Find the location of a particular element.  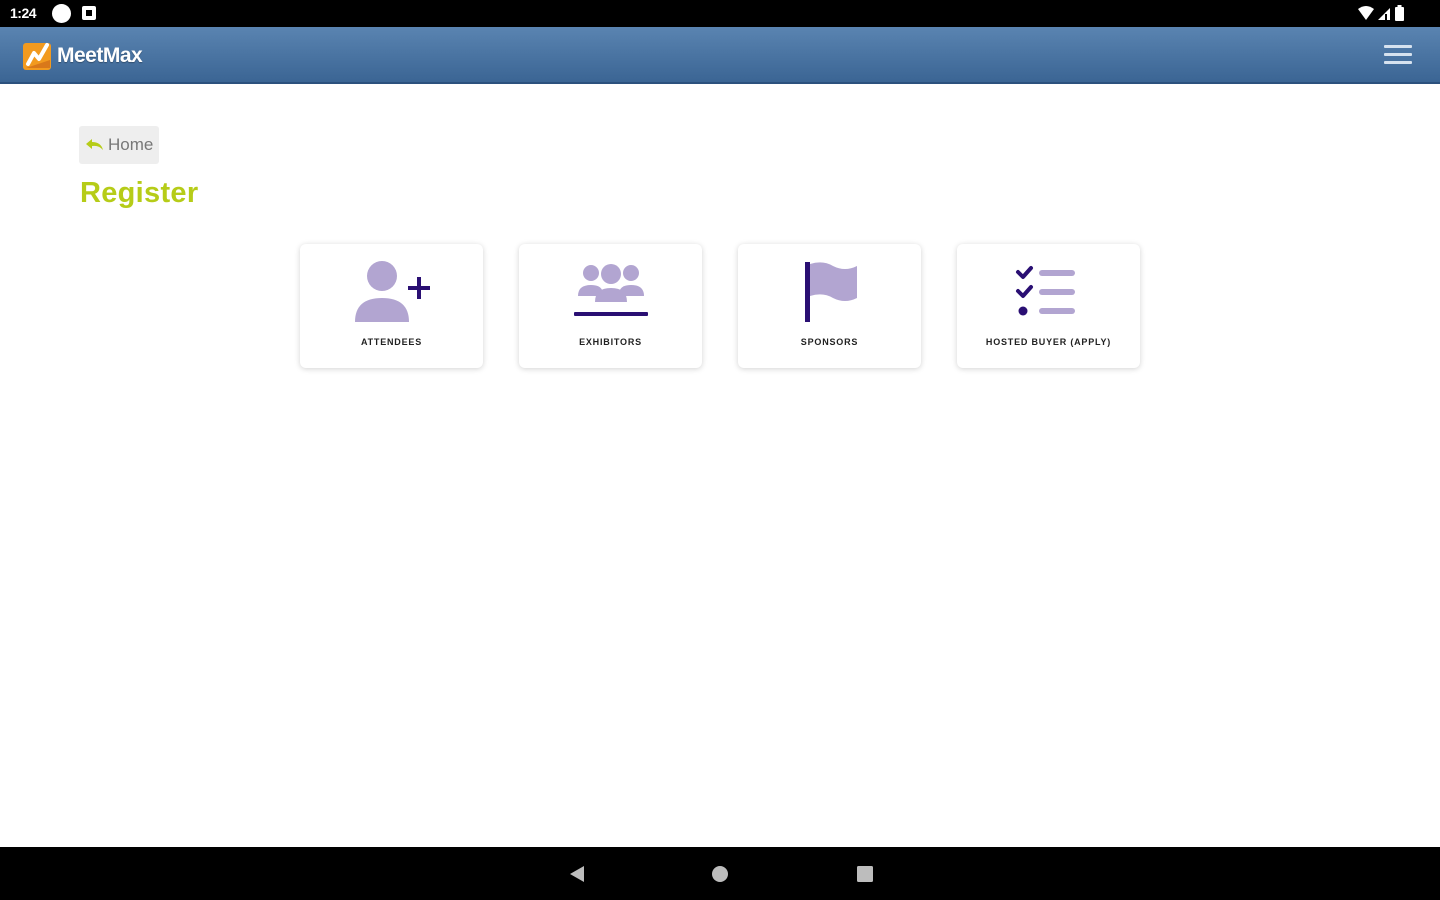

brand-name: MeetMax is located at coordinates (100, 55).